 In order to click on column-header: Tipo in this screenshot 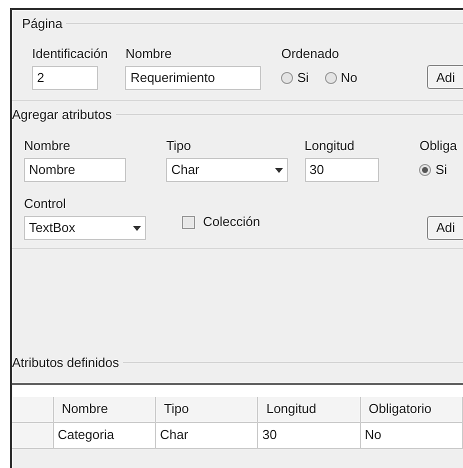, I will do `click(207, 409)`.